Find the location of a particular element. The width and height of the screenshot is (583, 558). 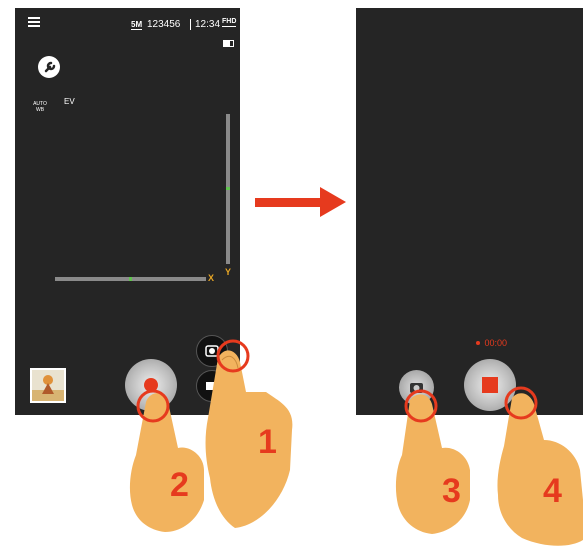

recording-dot is located at coordinates (478, 342).